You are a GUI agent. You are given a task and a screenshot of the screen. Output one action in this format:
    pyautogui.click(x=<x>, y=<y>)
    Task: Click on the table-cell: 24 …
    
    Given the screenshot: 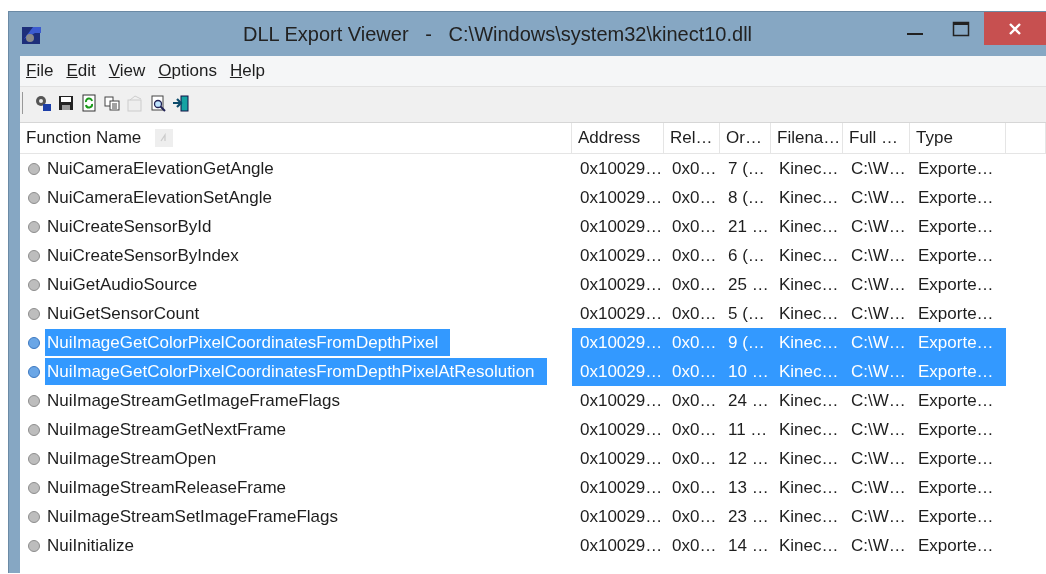 What is the action you would take?
    pyautogui.click(x=748, y=400)
    